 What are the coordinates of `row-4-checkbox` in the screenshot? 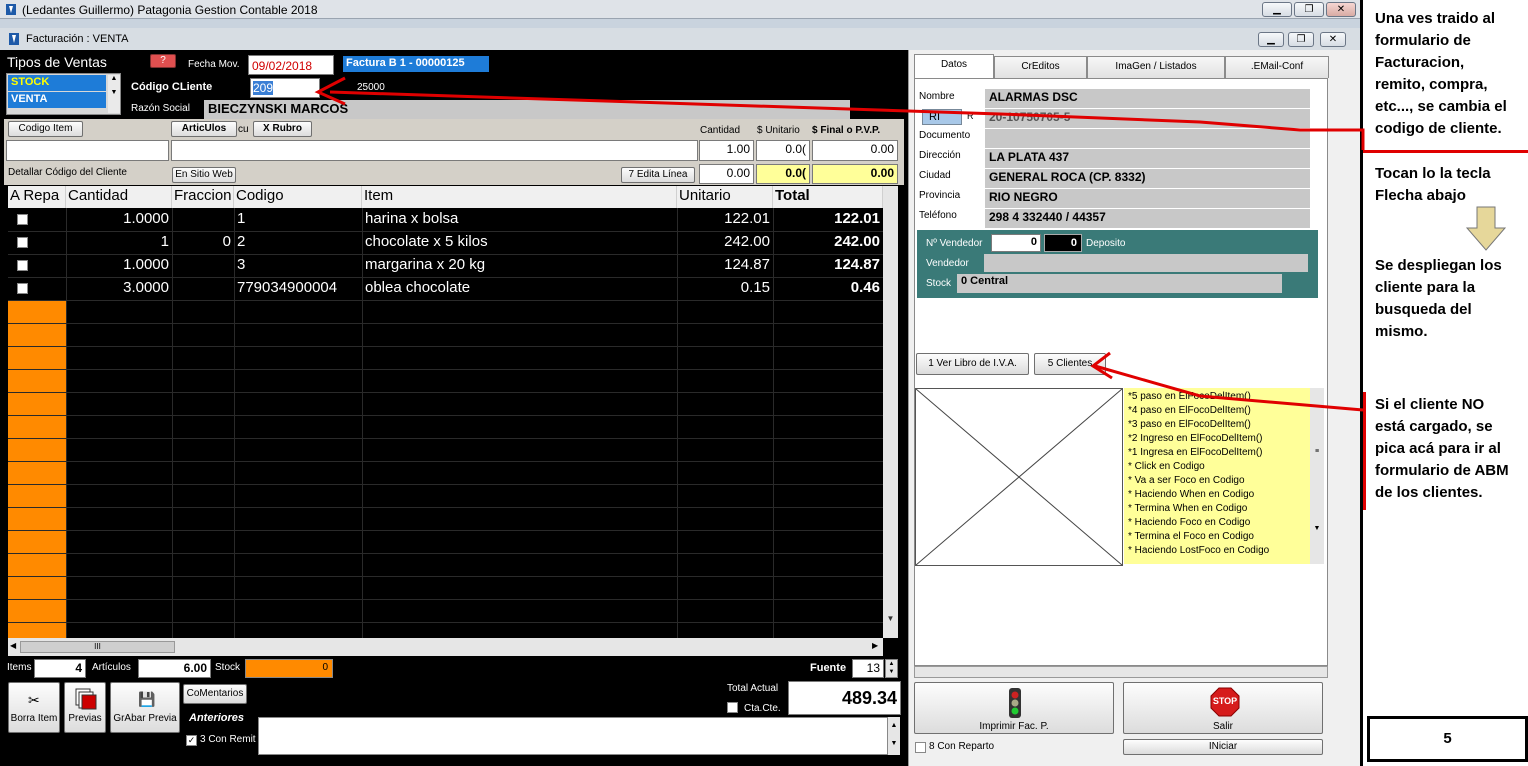 It's located at (22, 288).